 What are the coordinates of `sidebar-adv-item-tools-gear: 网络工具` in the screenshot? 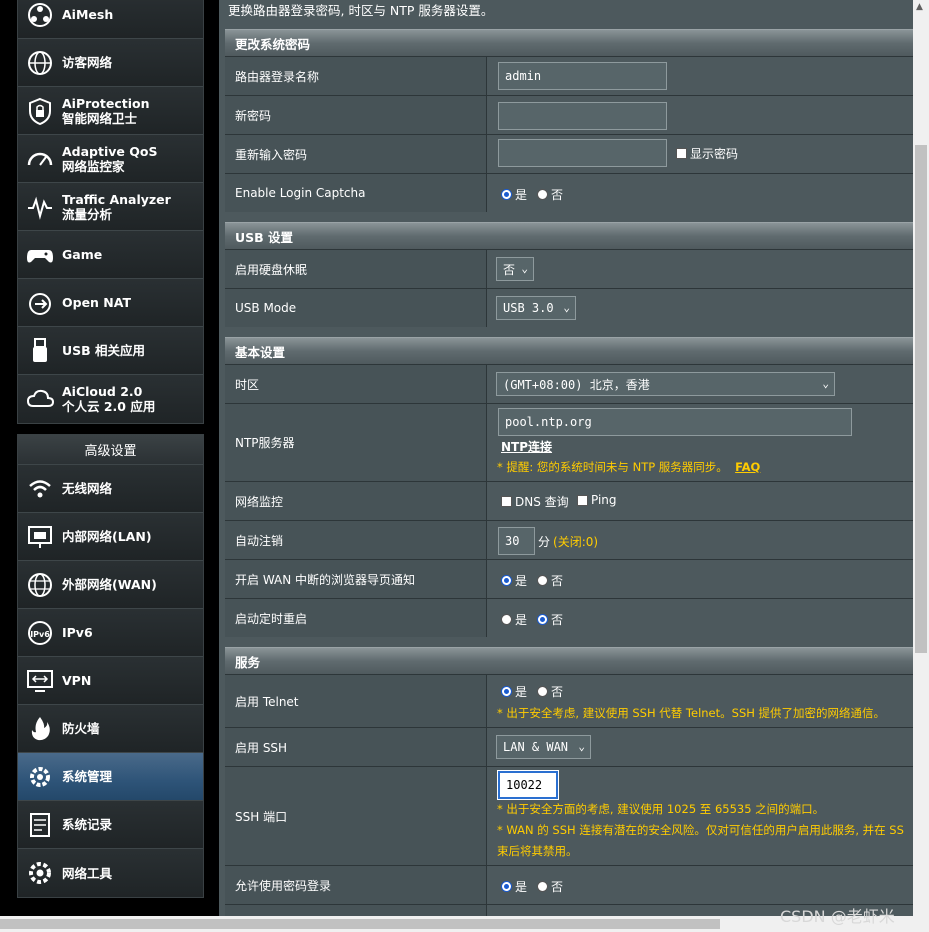 It's located at (110, 873).